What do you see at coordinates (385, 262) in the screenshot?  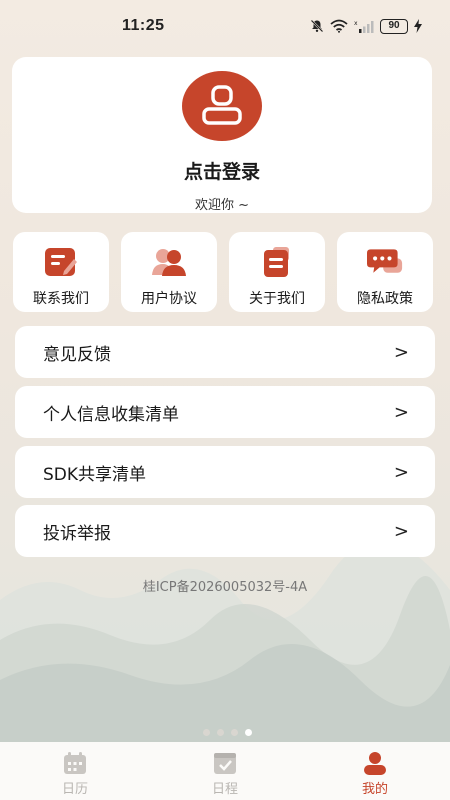 I see `chat-bubble-icon` at bounding box center [385, 262].